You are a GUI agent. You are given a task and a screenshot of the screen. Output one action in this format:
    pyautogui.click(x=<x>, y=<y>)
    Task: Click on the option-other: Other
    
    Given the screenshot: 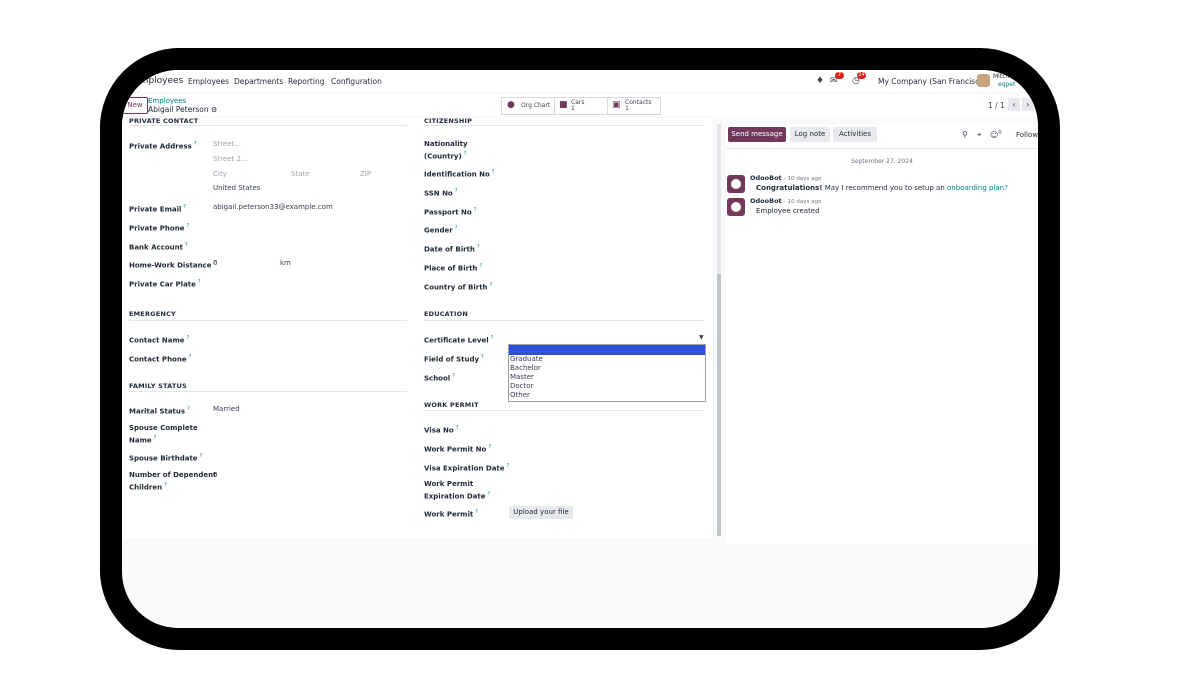 What is the action you would take?
    pyautogui.click(x=607, y=395)
    